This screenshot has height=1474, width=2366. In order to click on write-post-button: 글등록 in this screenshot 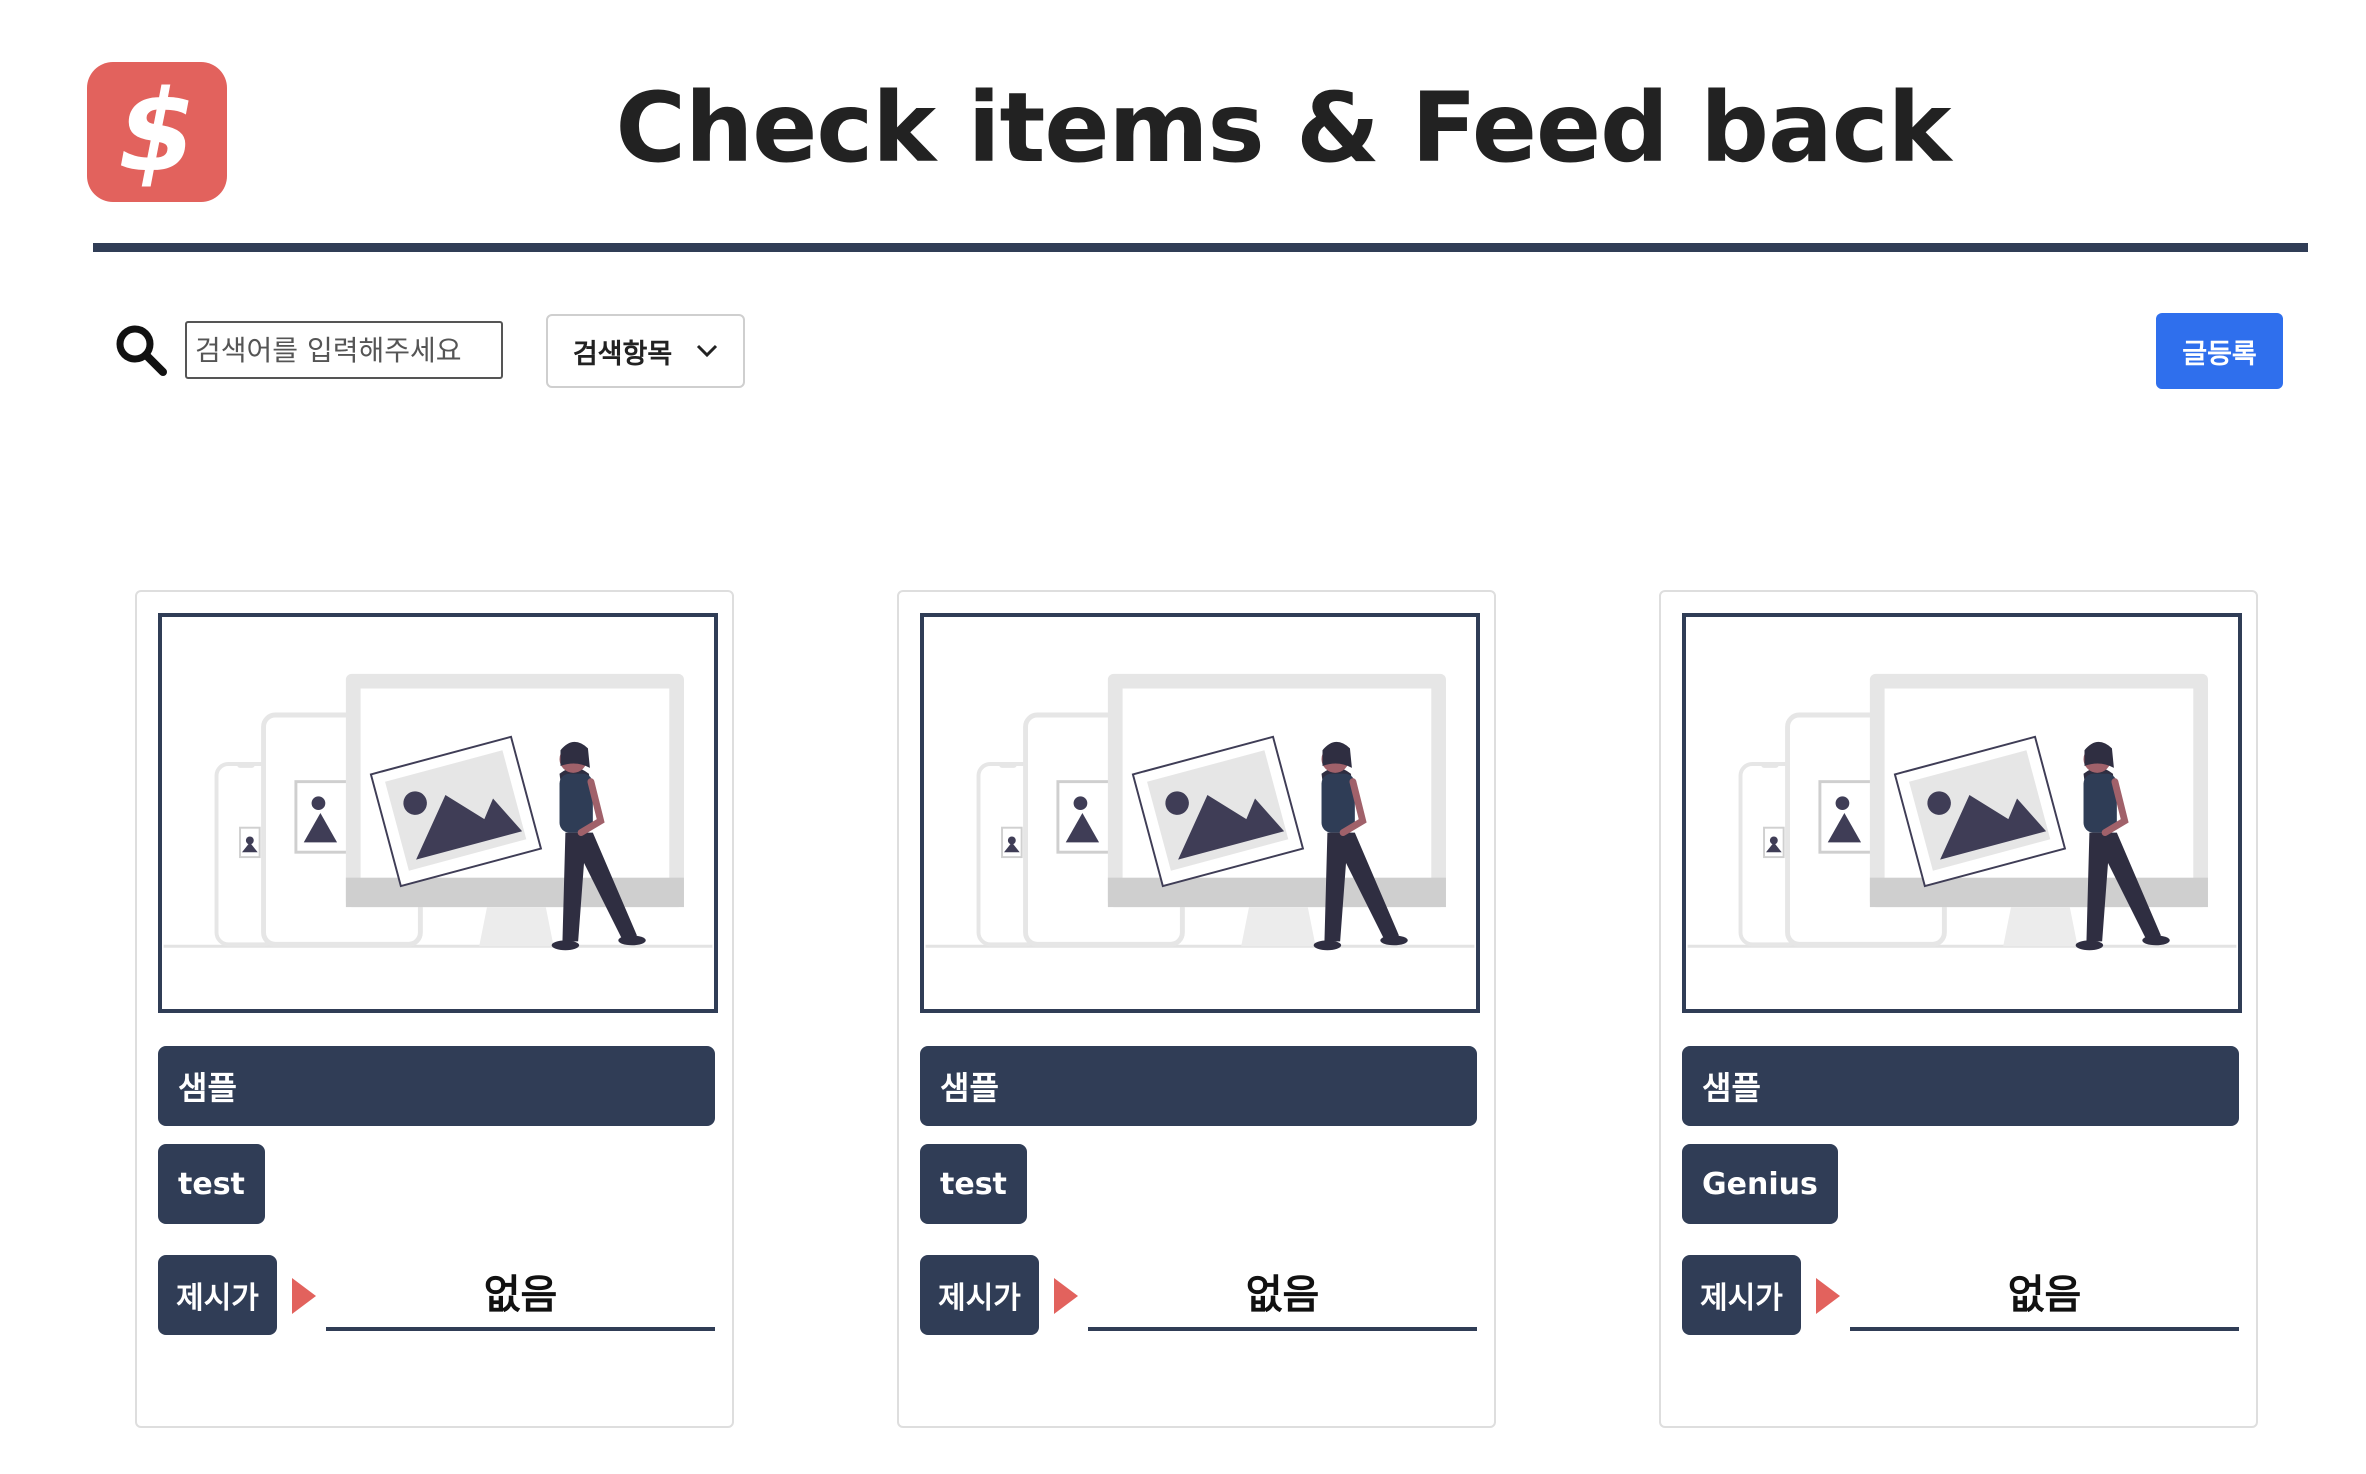, I will do `click(2219, 351)`.